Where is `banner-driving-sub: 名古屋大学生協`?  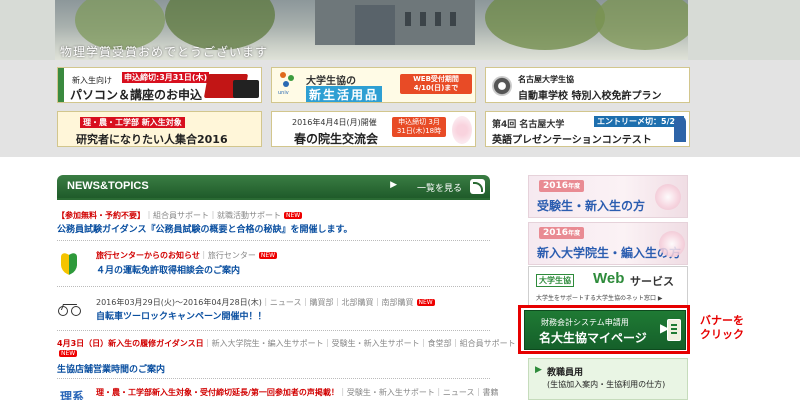
banner-driving-sub: 名古屋大学生協 is located at coordinates (546, 79).